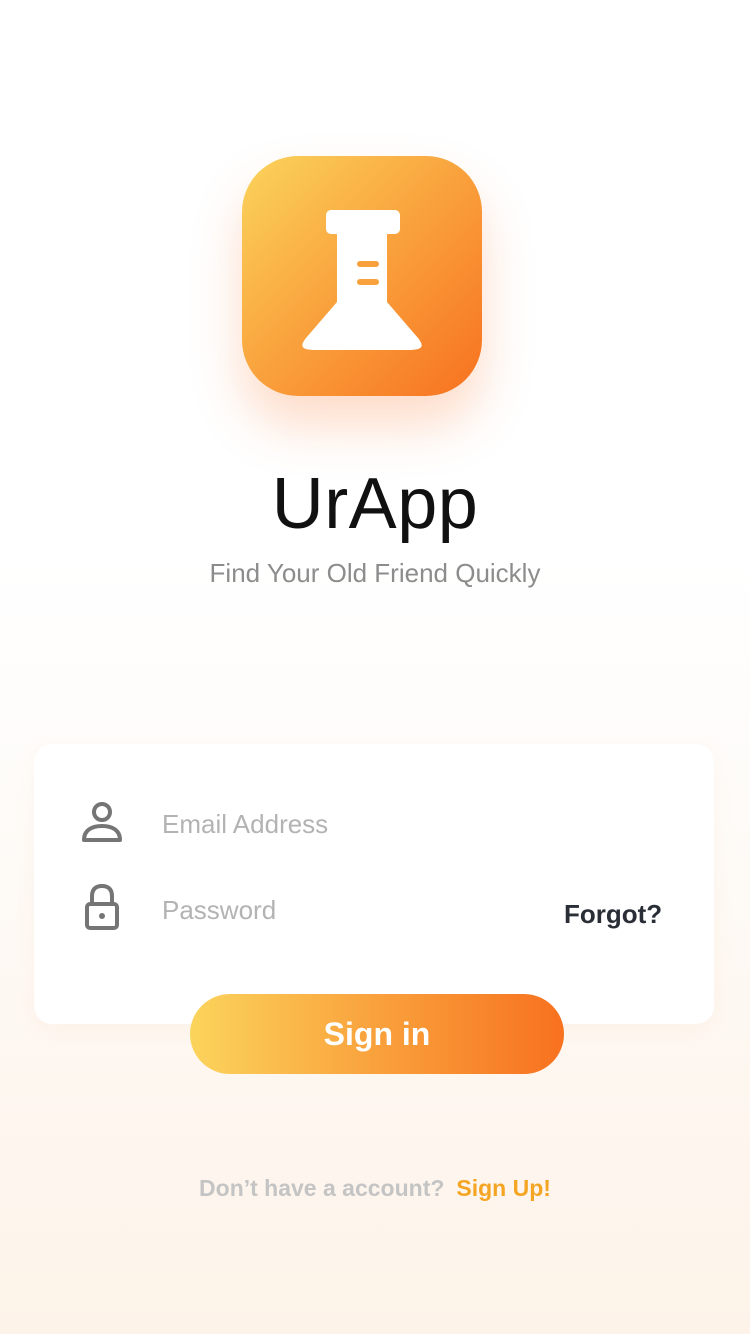 This screenshot has width=750, height=1334. What do you see at coordinates (352, 824) in the screenshot?
I see `email-input` at bounding box center [352, 824].